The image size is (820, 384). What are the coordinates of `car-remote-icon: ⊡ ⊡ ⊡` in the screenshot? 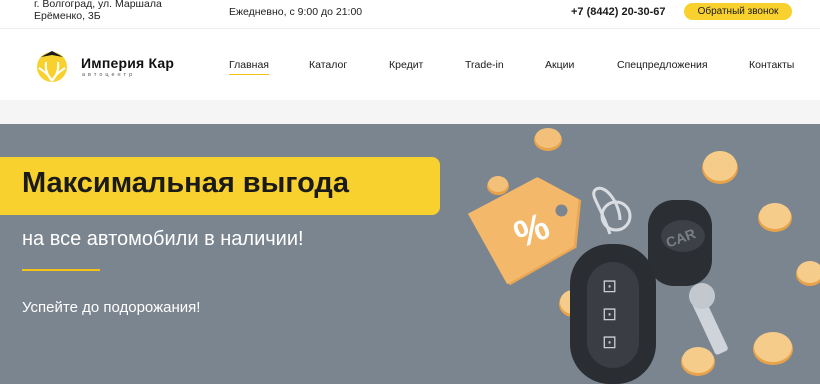 It's located at (613, 314).